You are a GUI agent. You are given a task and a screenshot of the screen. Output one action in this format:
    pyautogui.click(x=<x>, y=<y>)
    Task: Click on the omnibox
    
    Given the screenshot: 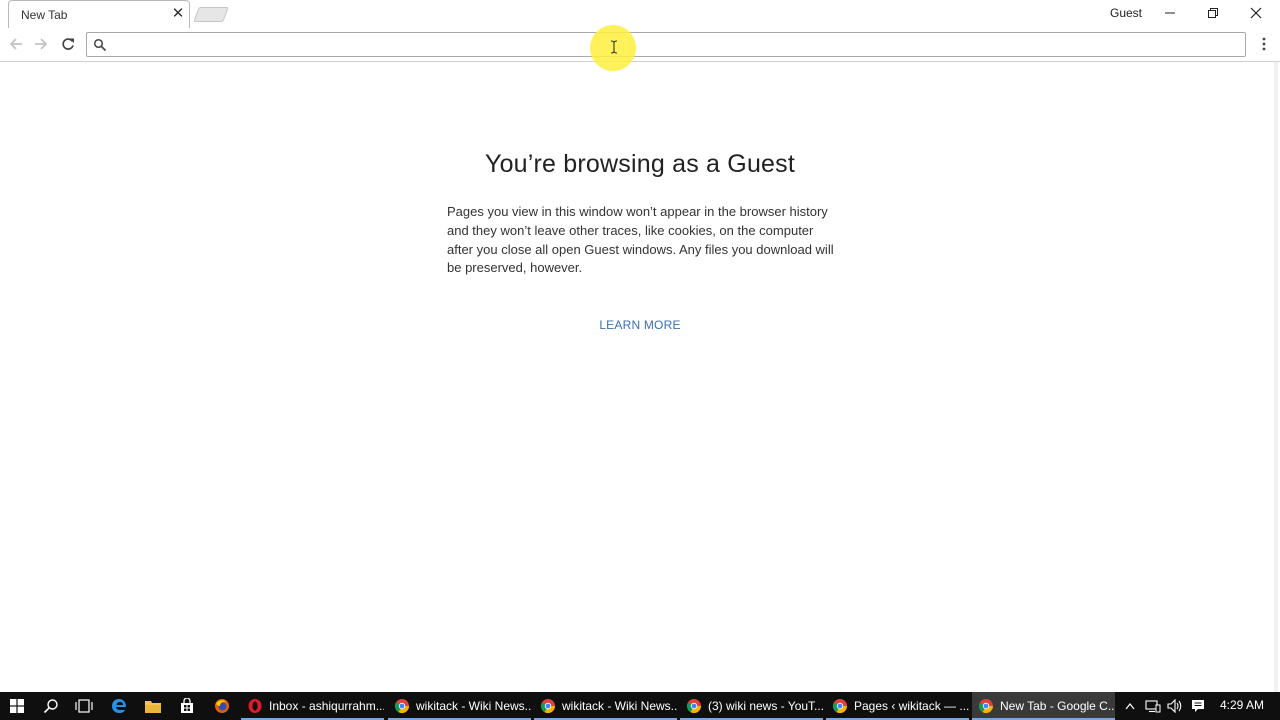 What is the action you would take?
    pyautogui.click(x=666, y=44)
    